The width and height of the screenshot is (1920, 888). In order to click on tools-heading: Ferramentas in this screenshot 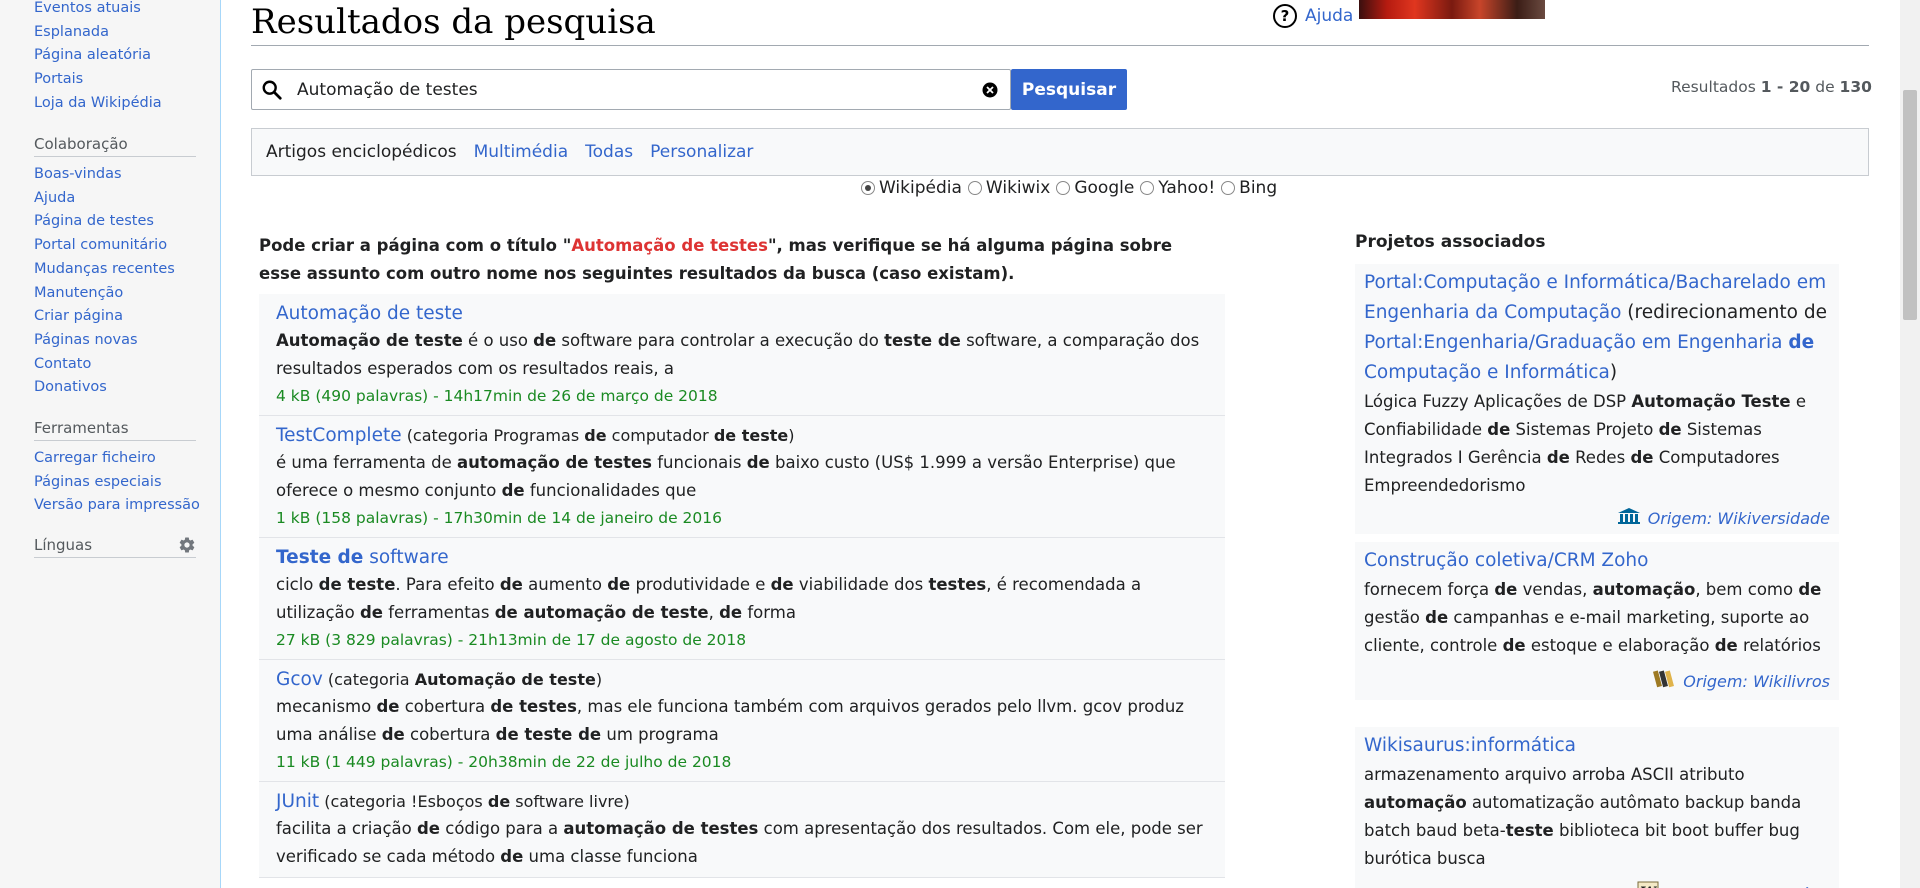, I will do `click(115, 430)`.